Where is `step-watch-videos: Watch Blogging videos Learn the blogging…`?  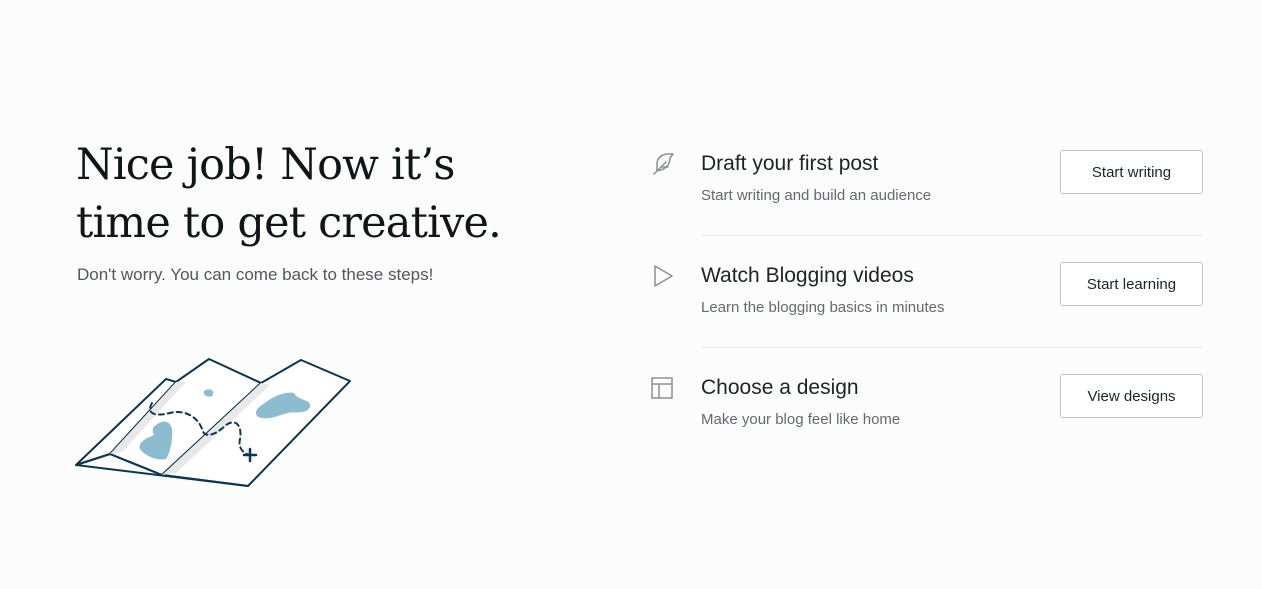 step-watch-videos: Watch Blogging videos Learn the blogging… is located at coordinates (924, 292).